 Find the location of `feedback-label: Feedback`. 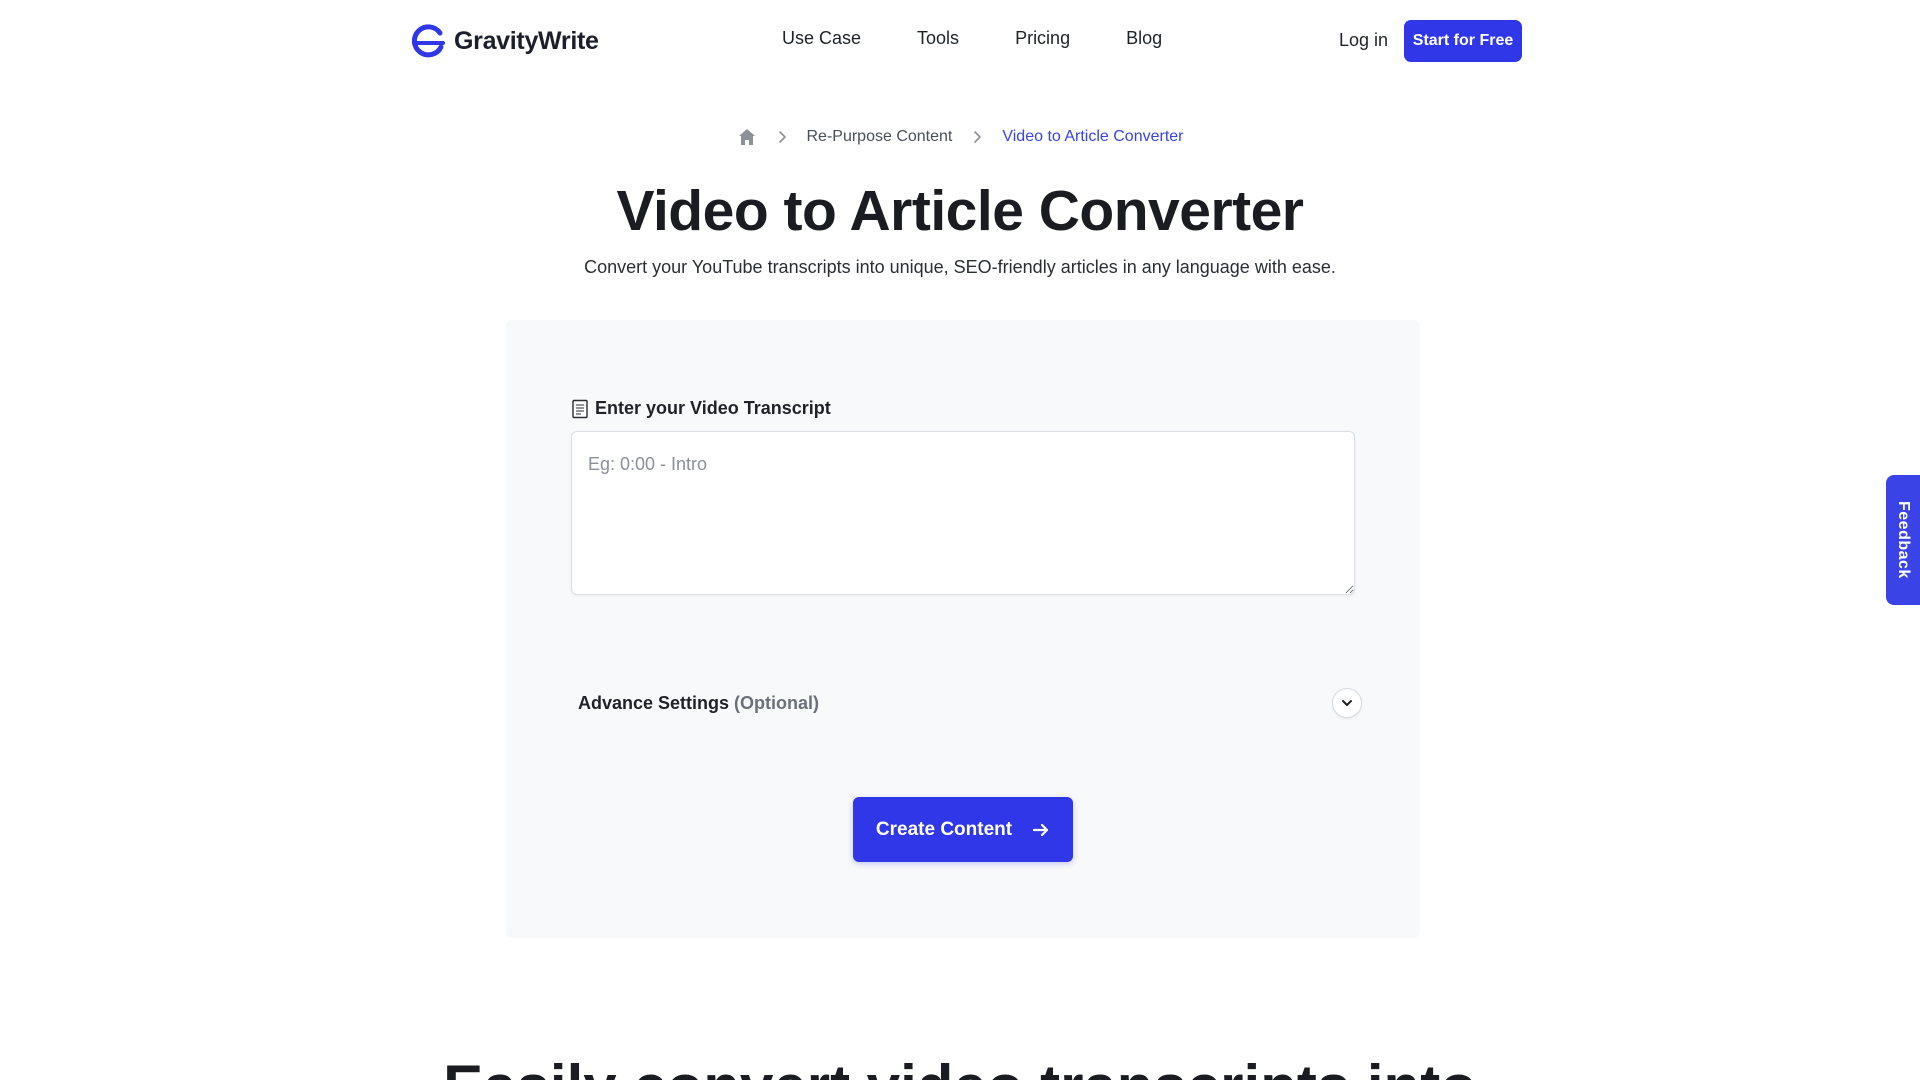

feedback-label: Feedback is located at coordinates (1903, 540).